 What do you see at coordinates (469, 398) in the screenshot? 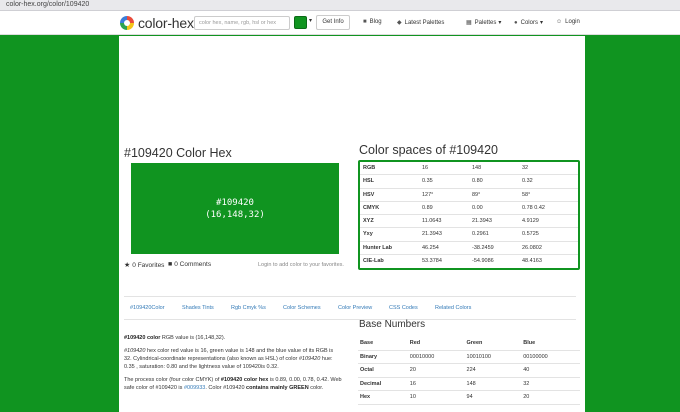
I see `table-row: Hex 10 94 20` at bounding box center [469, 398].